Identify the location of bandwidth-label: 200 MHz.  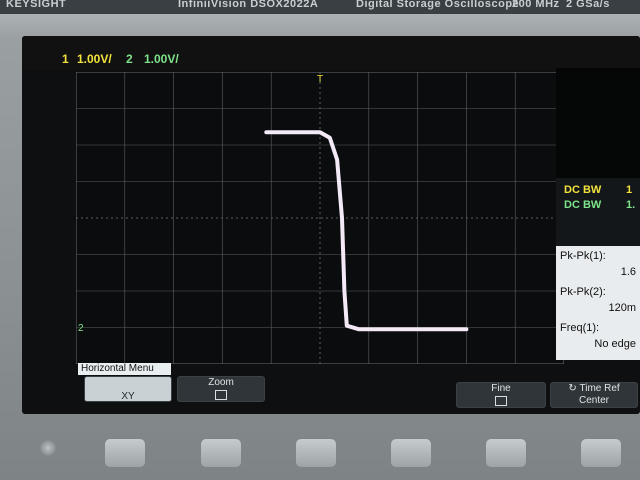
(536, 5).